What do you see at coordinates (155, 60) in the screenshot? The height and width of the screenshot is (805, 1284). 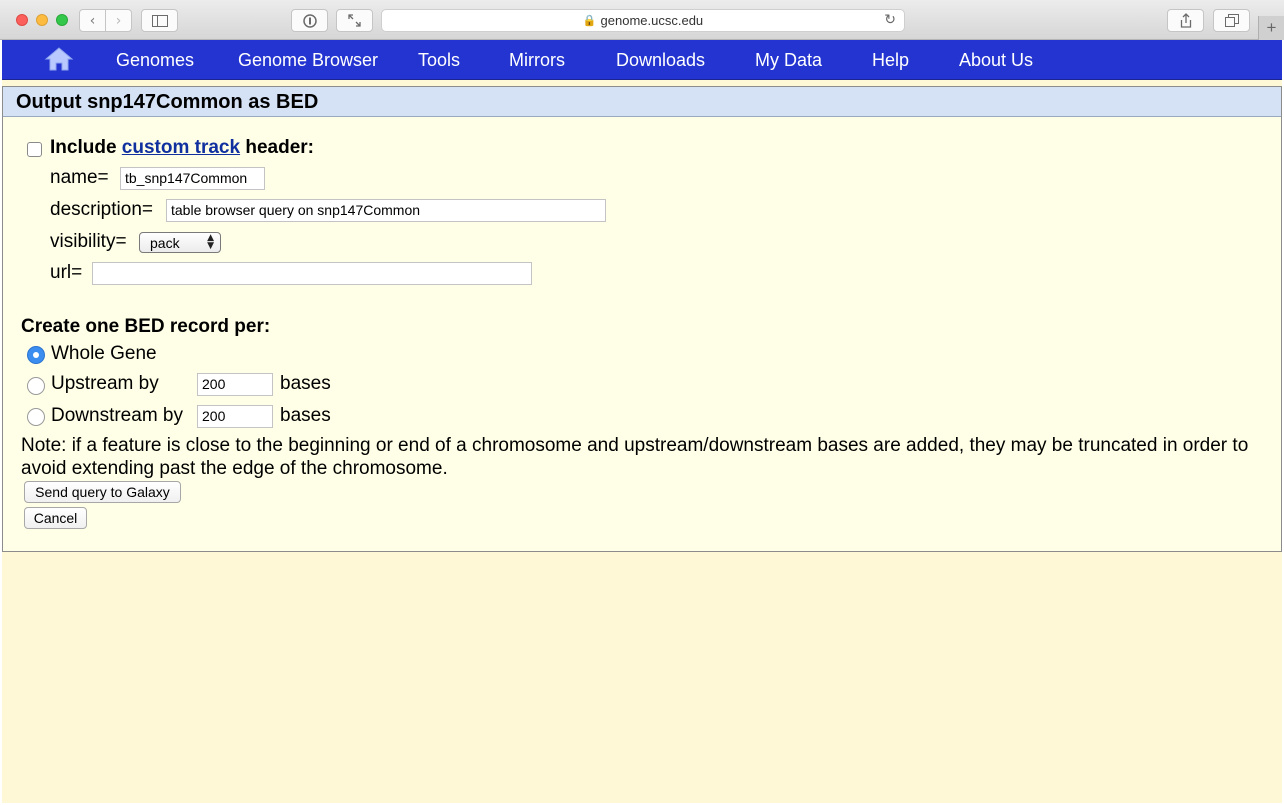 I see `nav-genomes: Genomes` at bounding box center [155, 60].